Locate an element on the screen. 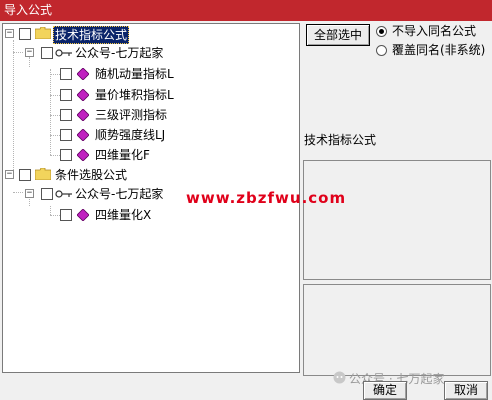  tree-formula-item: 随机动量指标L is located at coordinates (134, 74).